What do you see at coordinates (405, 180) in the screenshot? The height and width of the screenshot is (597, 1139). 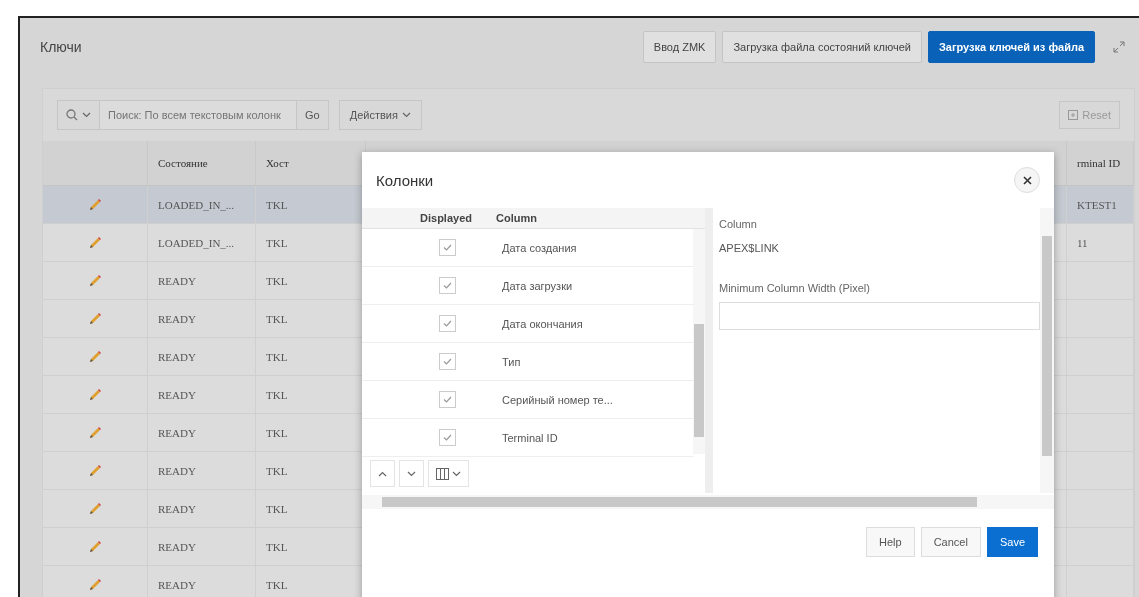 I see `dialog-title: Колонки` at bounding box center [405, 180].